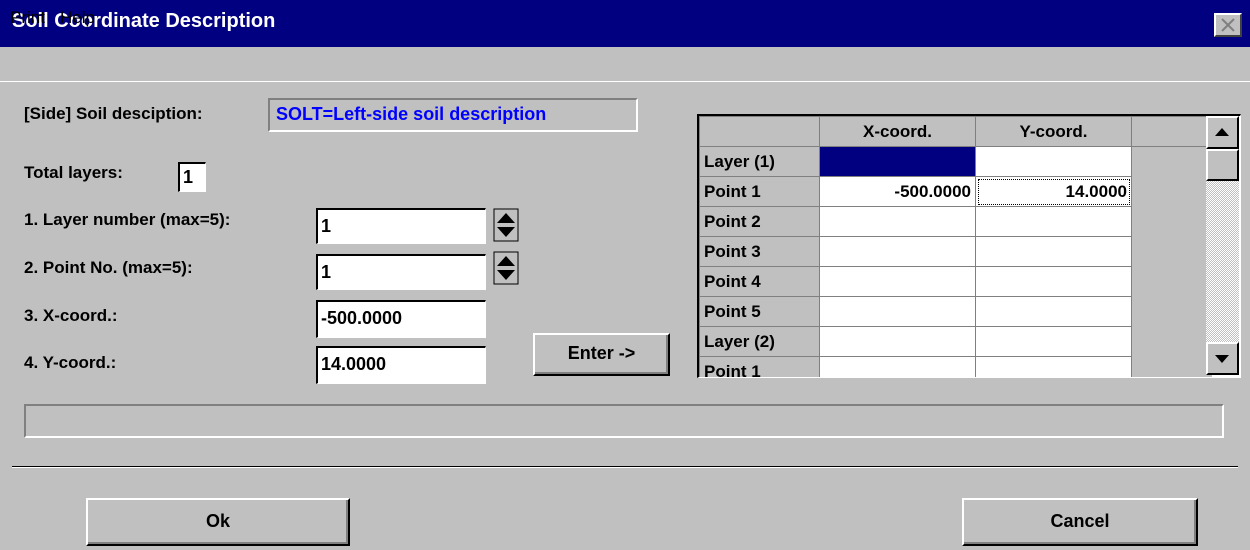  I want to click on table-row: Point 5, so click(955, 311).